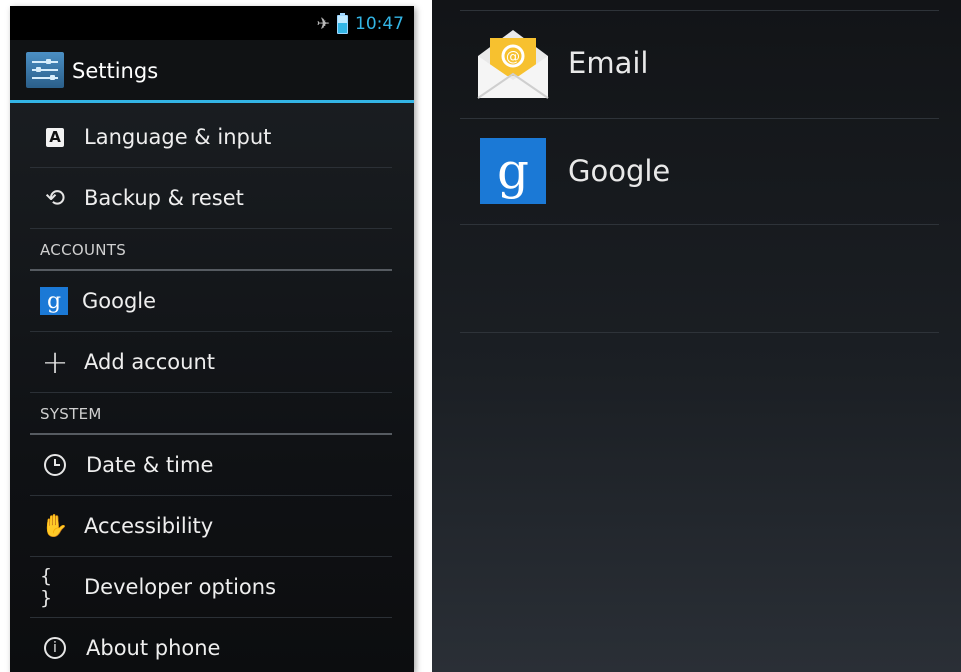 The width and height of the screenshot is (961, 672). Describe the element at coordinates (379, 24) in the screenshot. I see `status-time: 10:47` at that location.